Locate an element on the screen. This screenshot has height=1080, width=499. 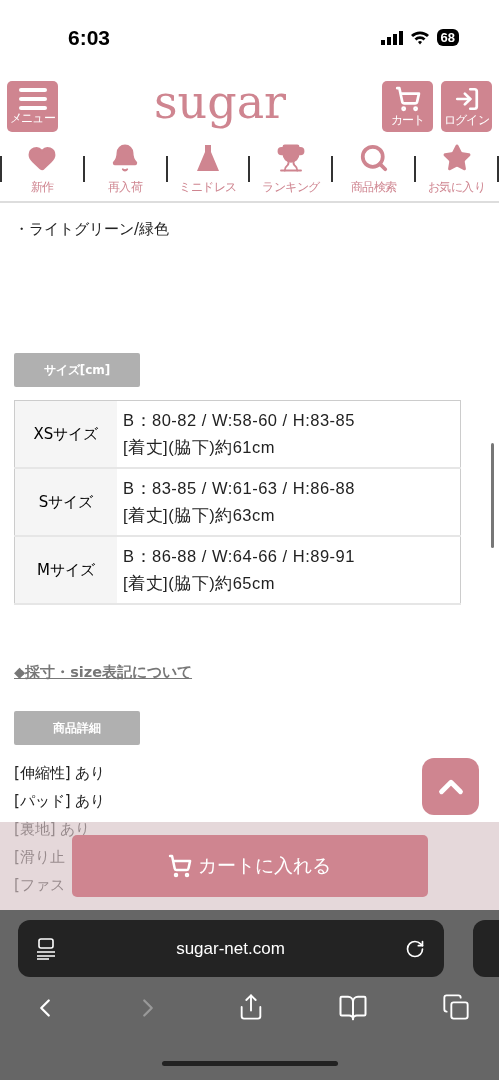
battery-indicator: 68 is located at coordinates (447, 37).